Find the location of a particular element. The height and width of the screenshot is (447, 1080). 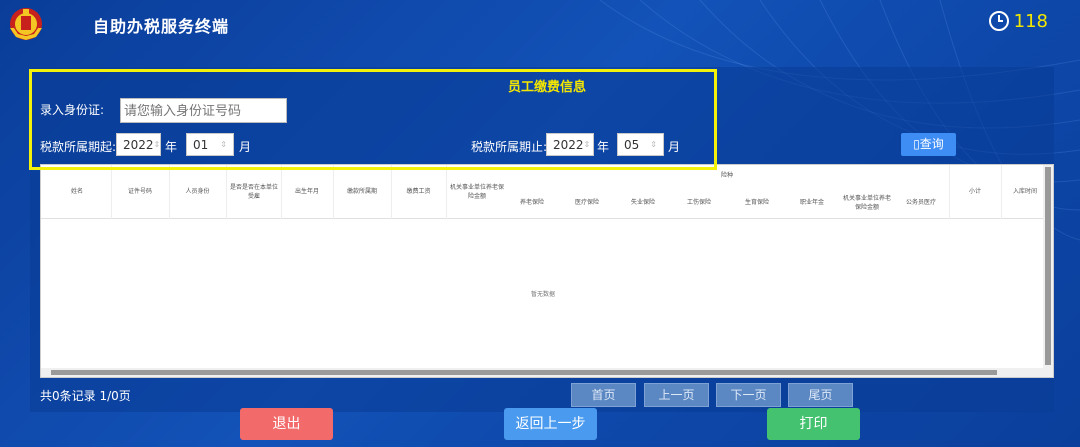

col-deposit-time: 入库时间 is located at coordinates (1024, 191).